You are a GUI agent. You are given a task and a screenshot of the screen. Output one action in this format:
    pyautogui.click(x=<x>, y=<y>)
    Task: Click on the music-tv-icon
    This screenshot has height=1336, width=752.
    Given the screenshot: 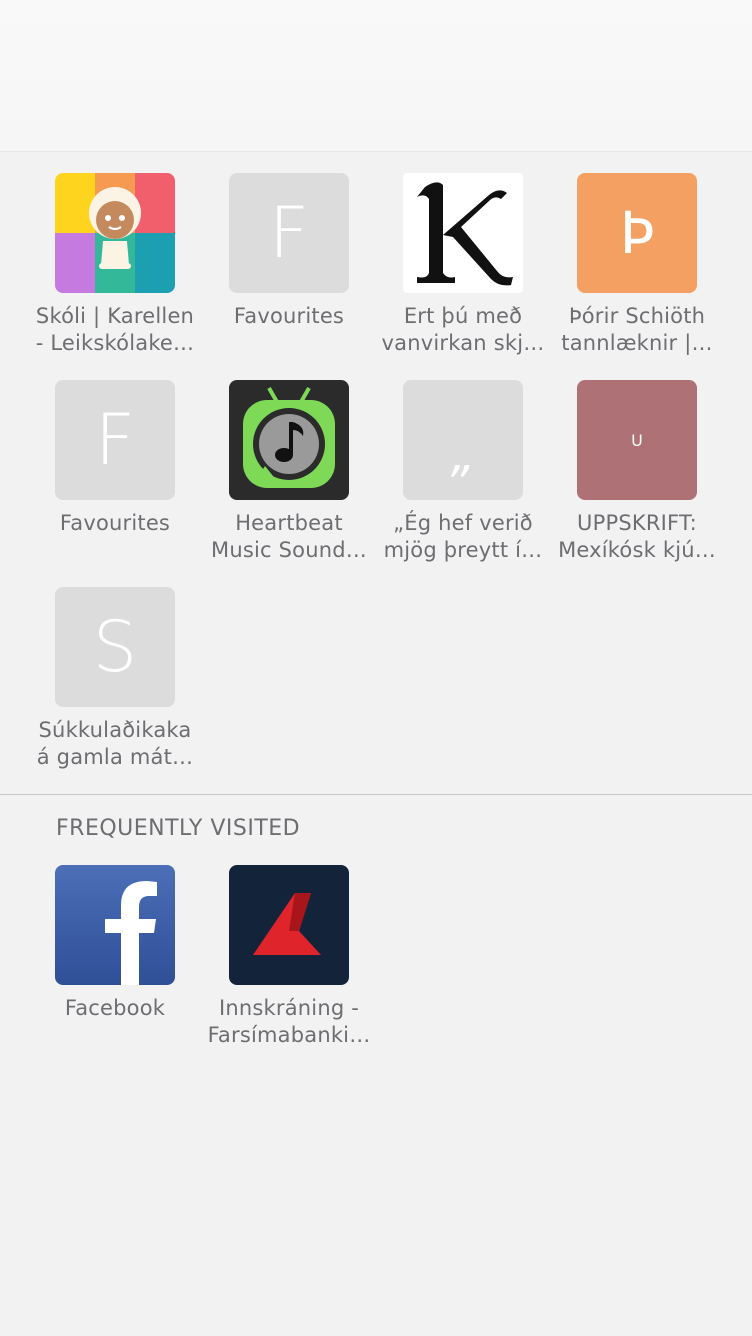 What is the action you would take?
    pyautogui.click(x=289, y=440)
    